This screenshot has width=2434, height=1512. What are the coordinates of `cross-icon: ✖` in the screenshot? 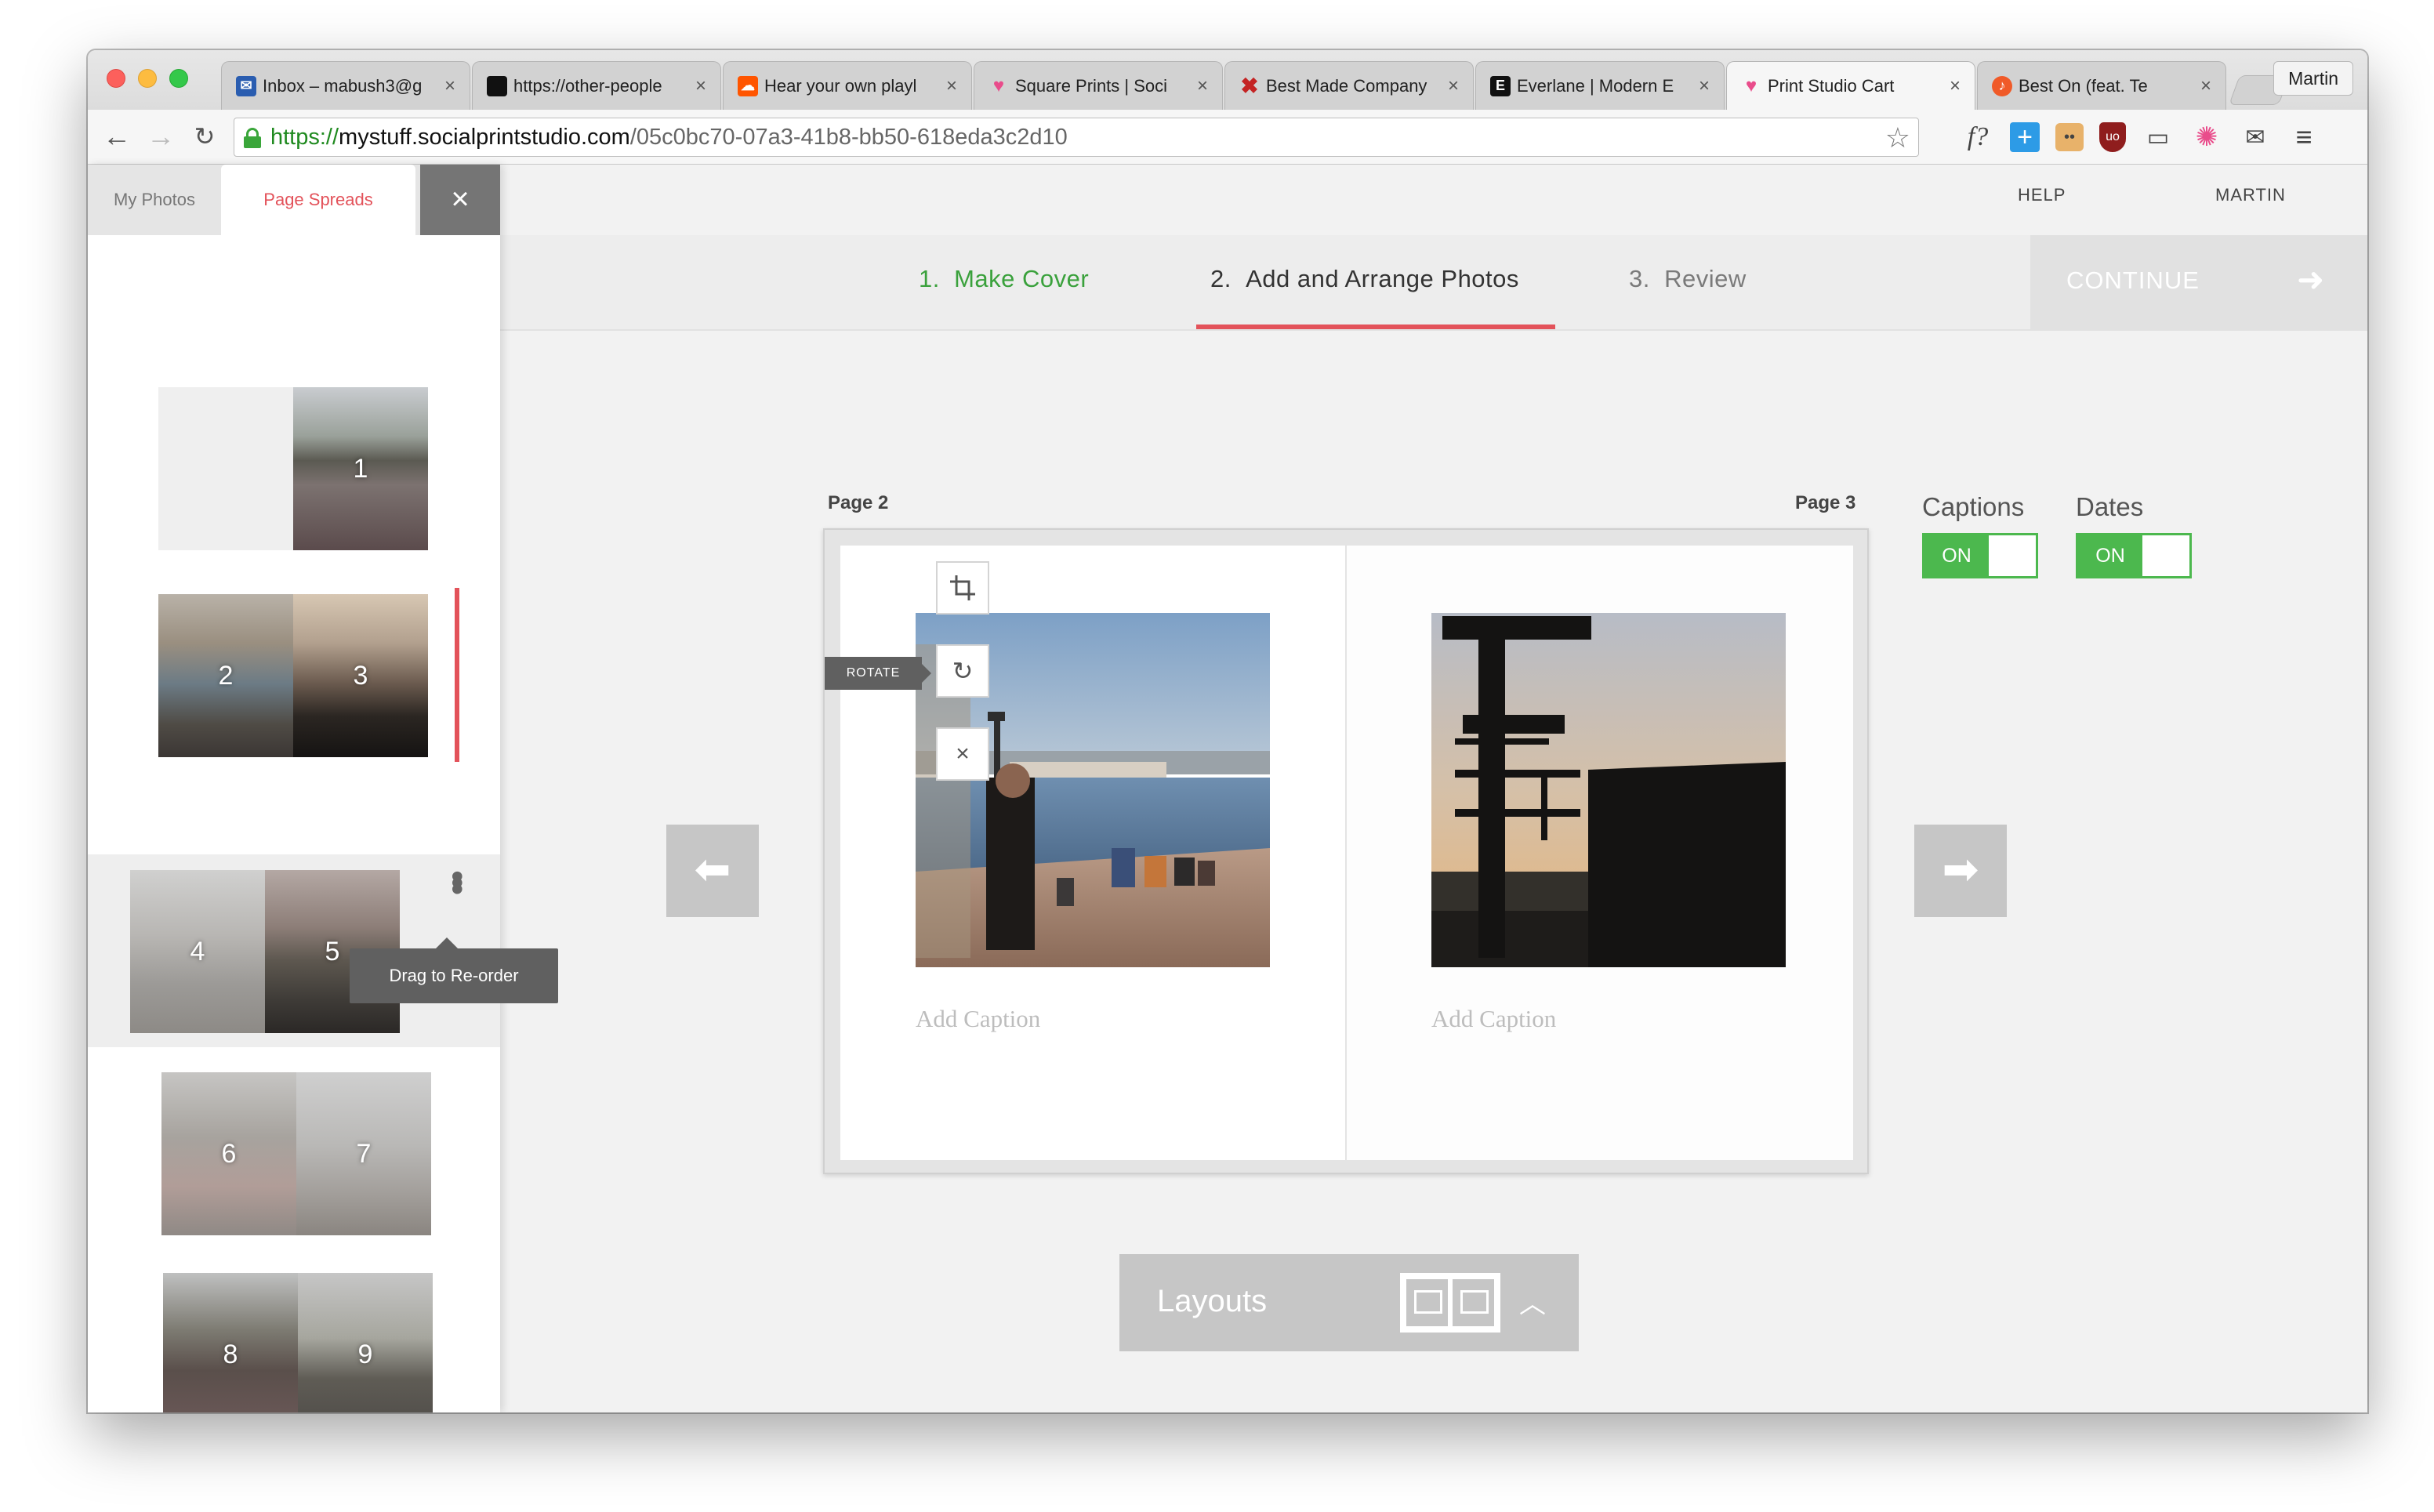 It's located at (1249, 86).